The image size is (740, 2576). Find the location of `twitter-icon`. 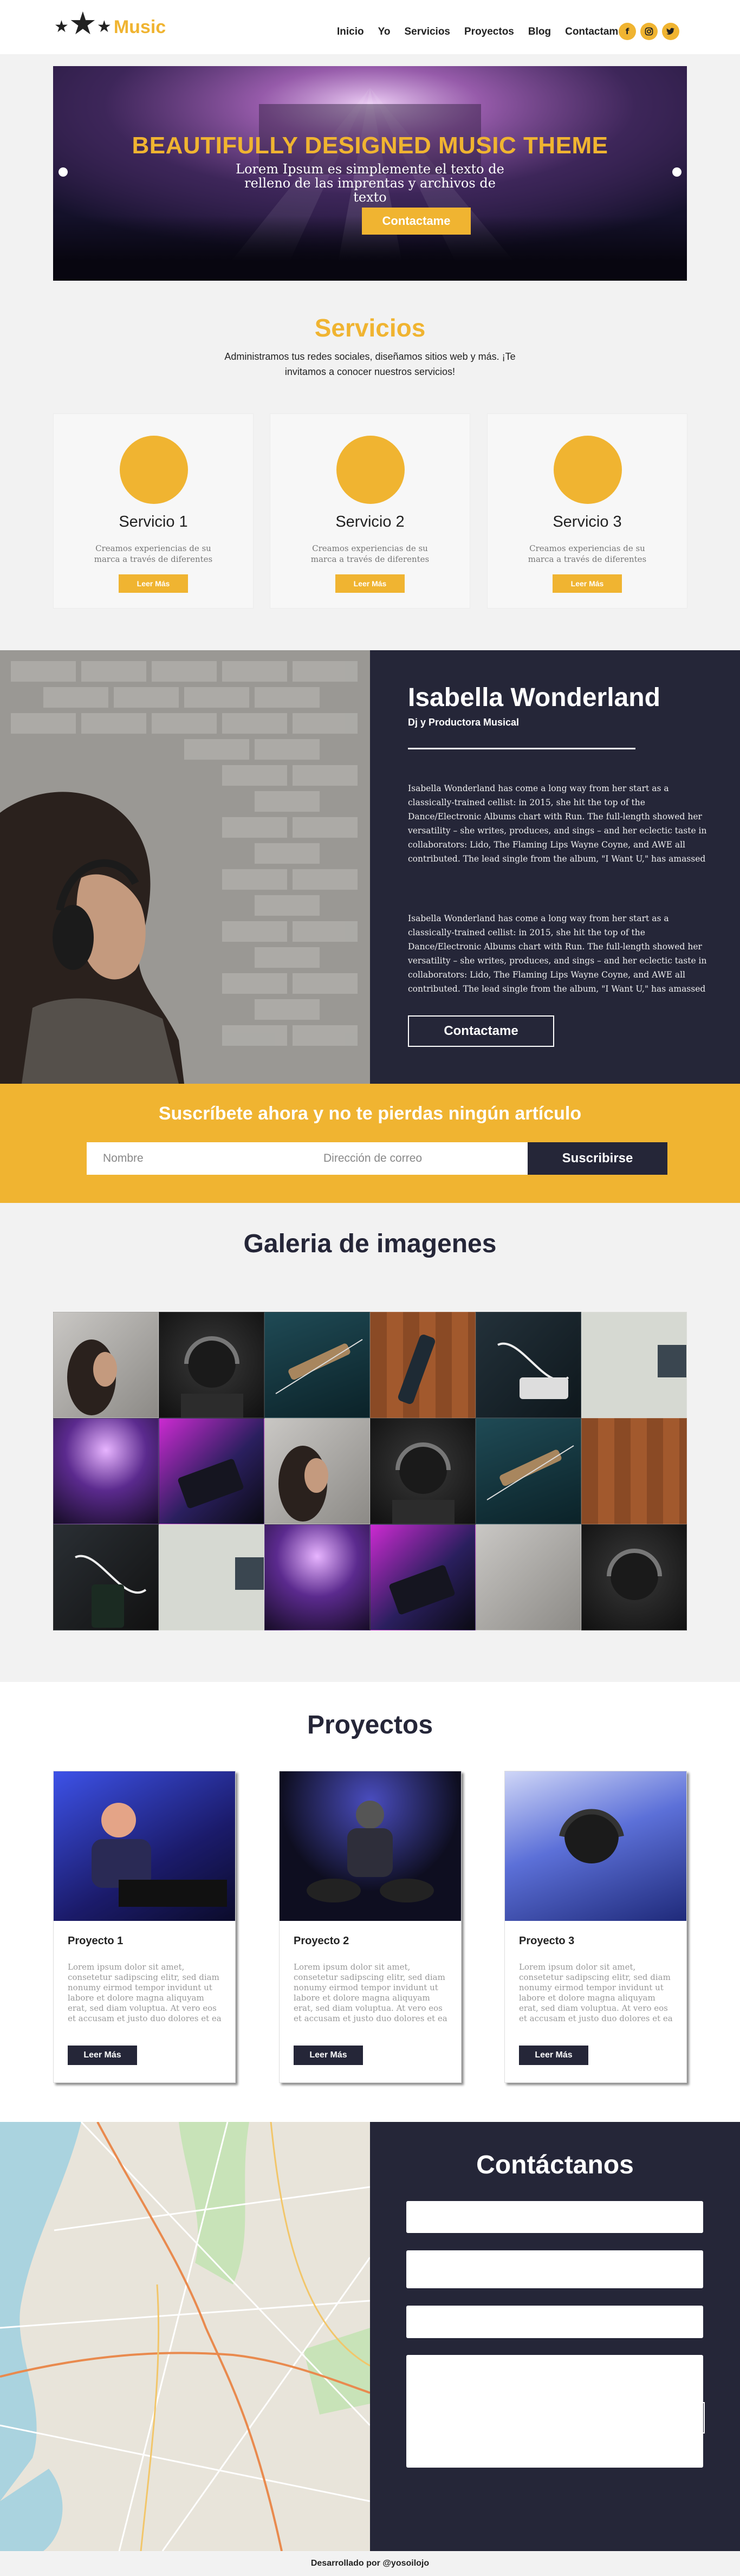

twitter-icon is located at coordinates (670, 31).